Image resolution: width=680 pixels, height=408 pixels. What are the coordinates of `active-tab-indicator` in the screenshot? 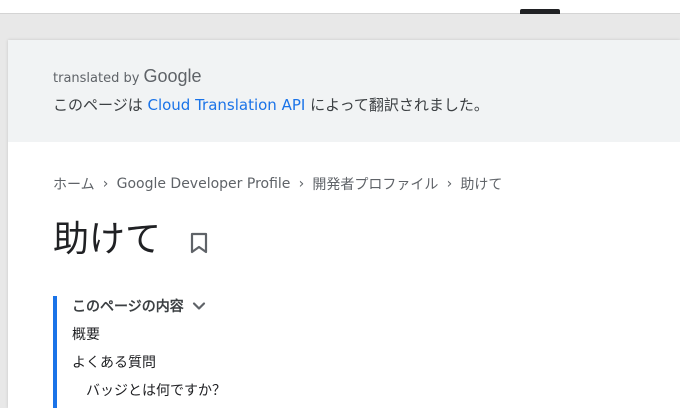 It's located at (540, 11).